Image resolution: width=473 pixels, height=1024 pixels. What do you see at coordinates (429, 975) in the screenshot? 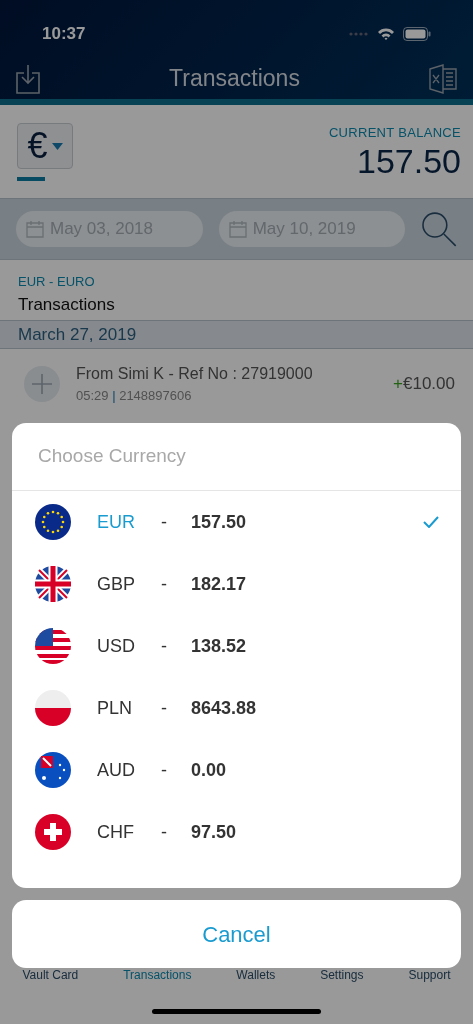
I see `tab-item: Support` at bounding box center [429, 975].